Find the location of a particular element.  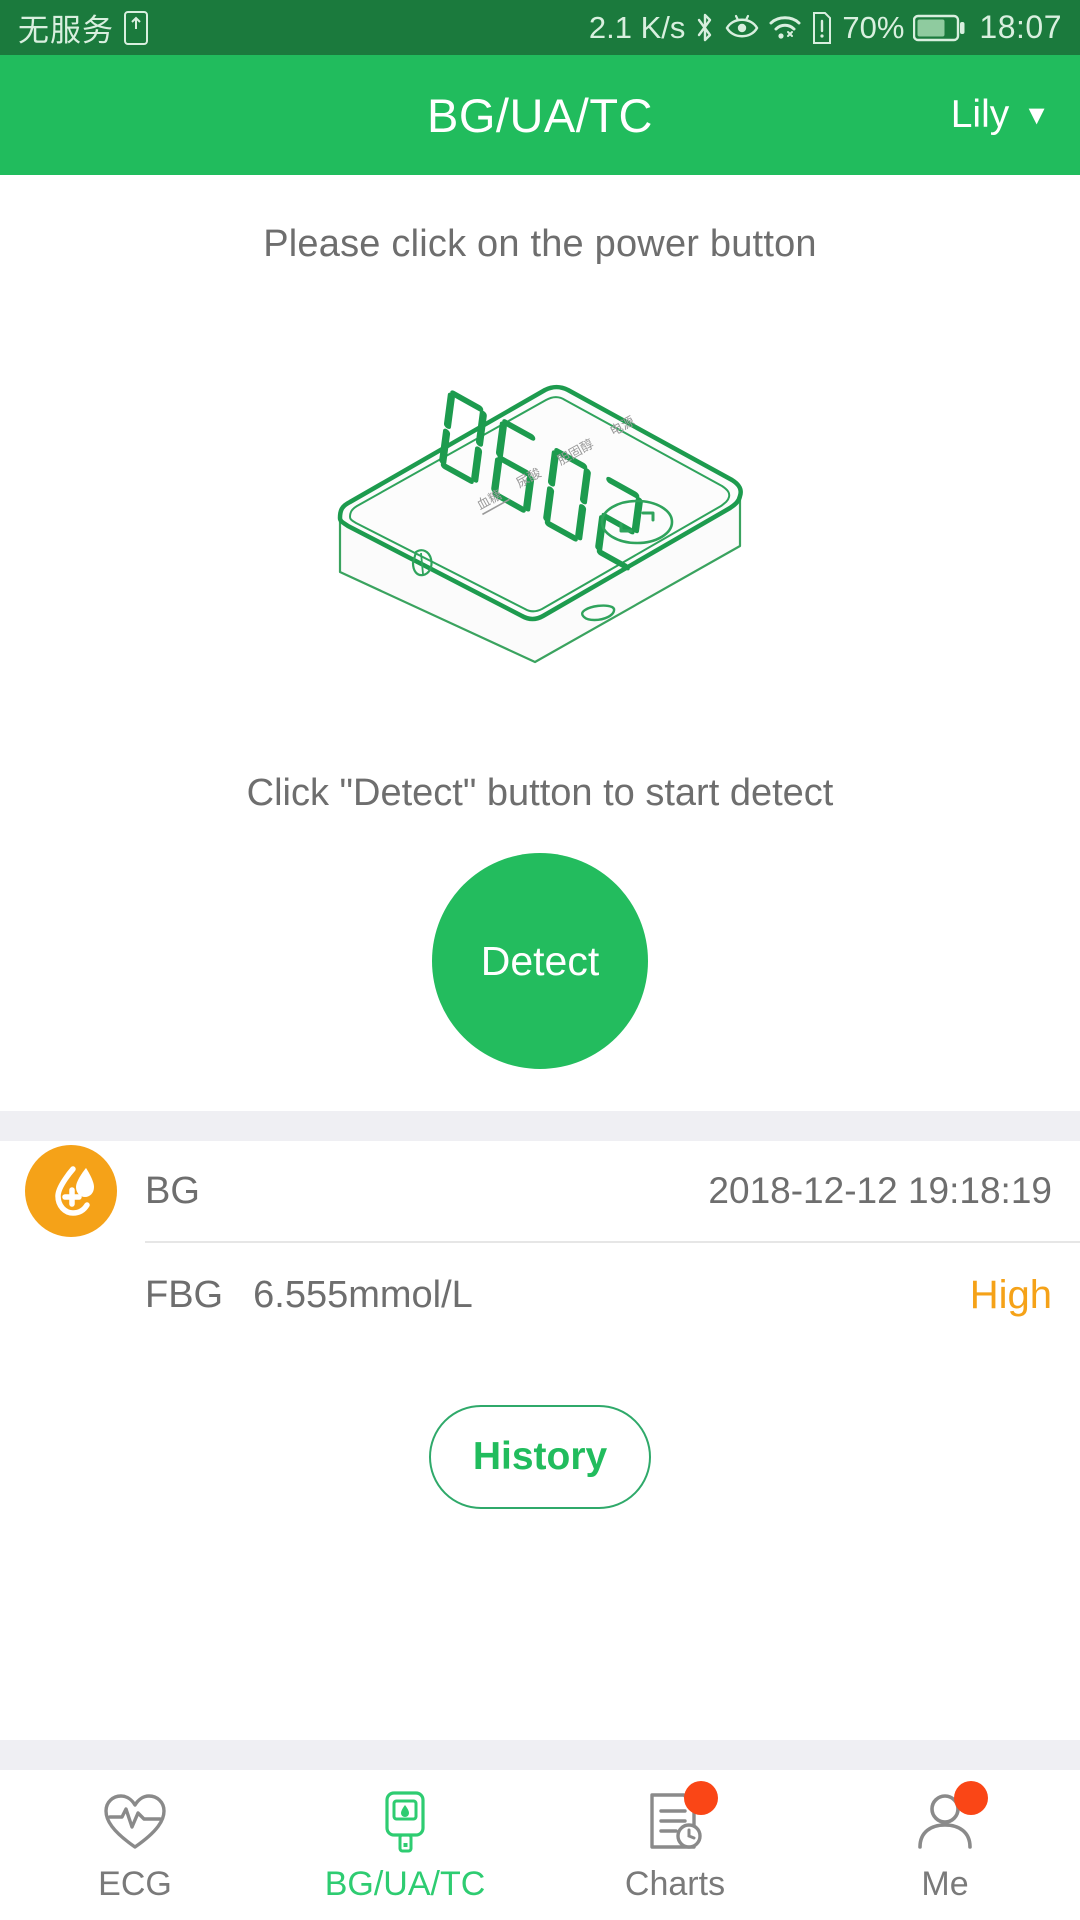

history-button-wrap: History is located at coordinates (540, 1457).